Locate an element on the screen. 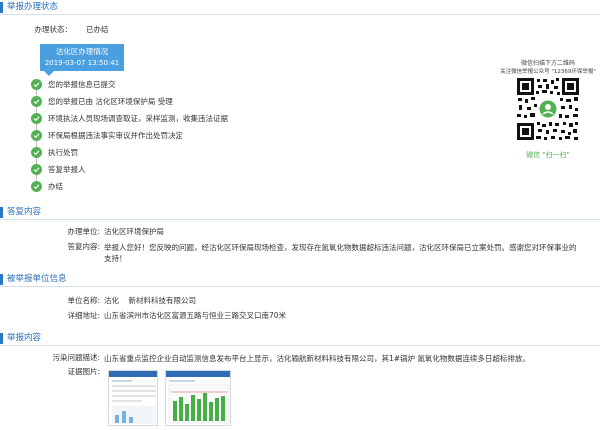 This screenshot has width=600, height=430. wechat-scan-text: 微信 "扫一扫" is located at coordinates (548, 155).